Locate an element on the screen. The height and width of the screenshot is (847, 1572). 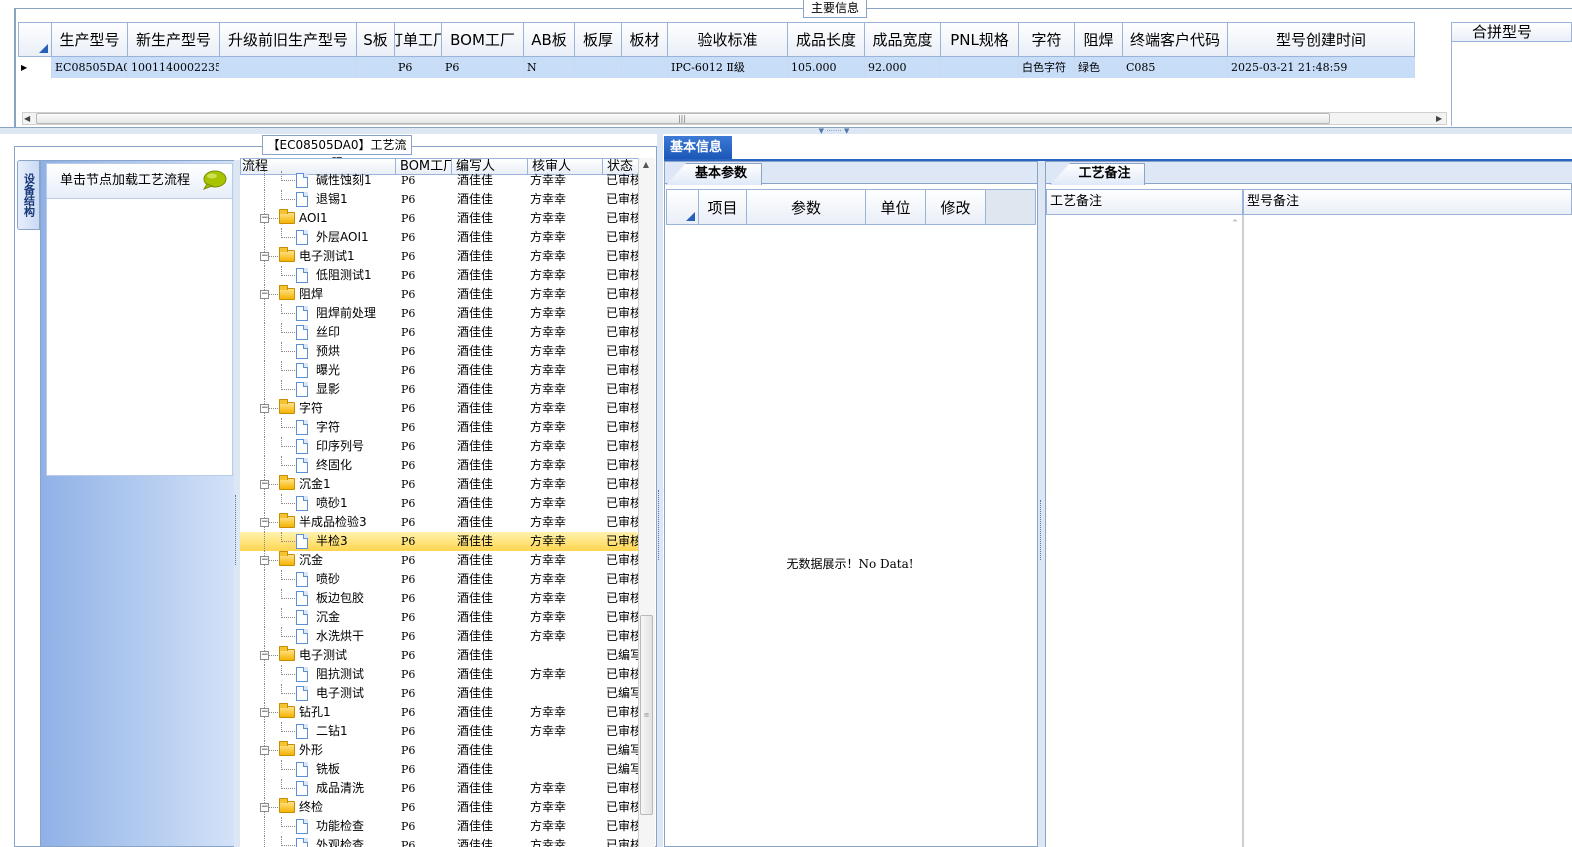
tree-node: 碱性蚀刻1 is located at coordinates (318, 180).